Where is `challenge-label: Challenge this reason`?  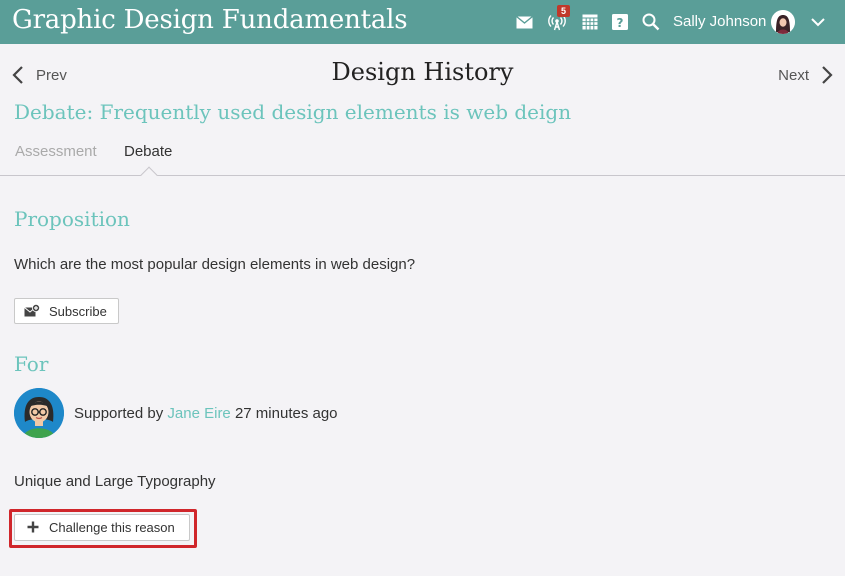
challenge-label: Challenge this reason is located at coordinates (112, 527).